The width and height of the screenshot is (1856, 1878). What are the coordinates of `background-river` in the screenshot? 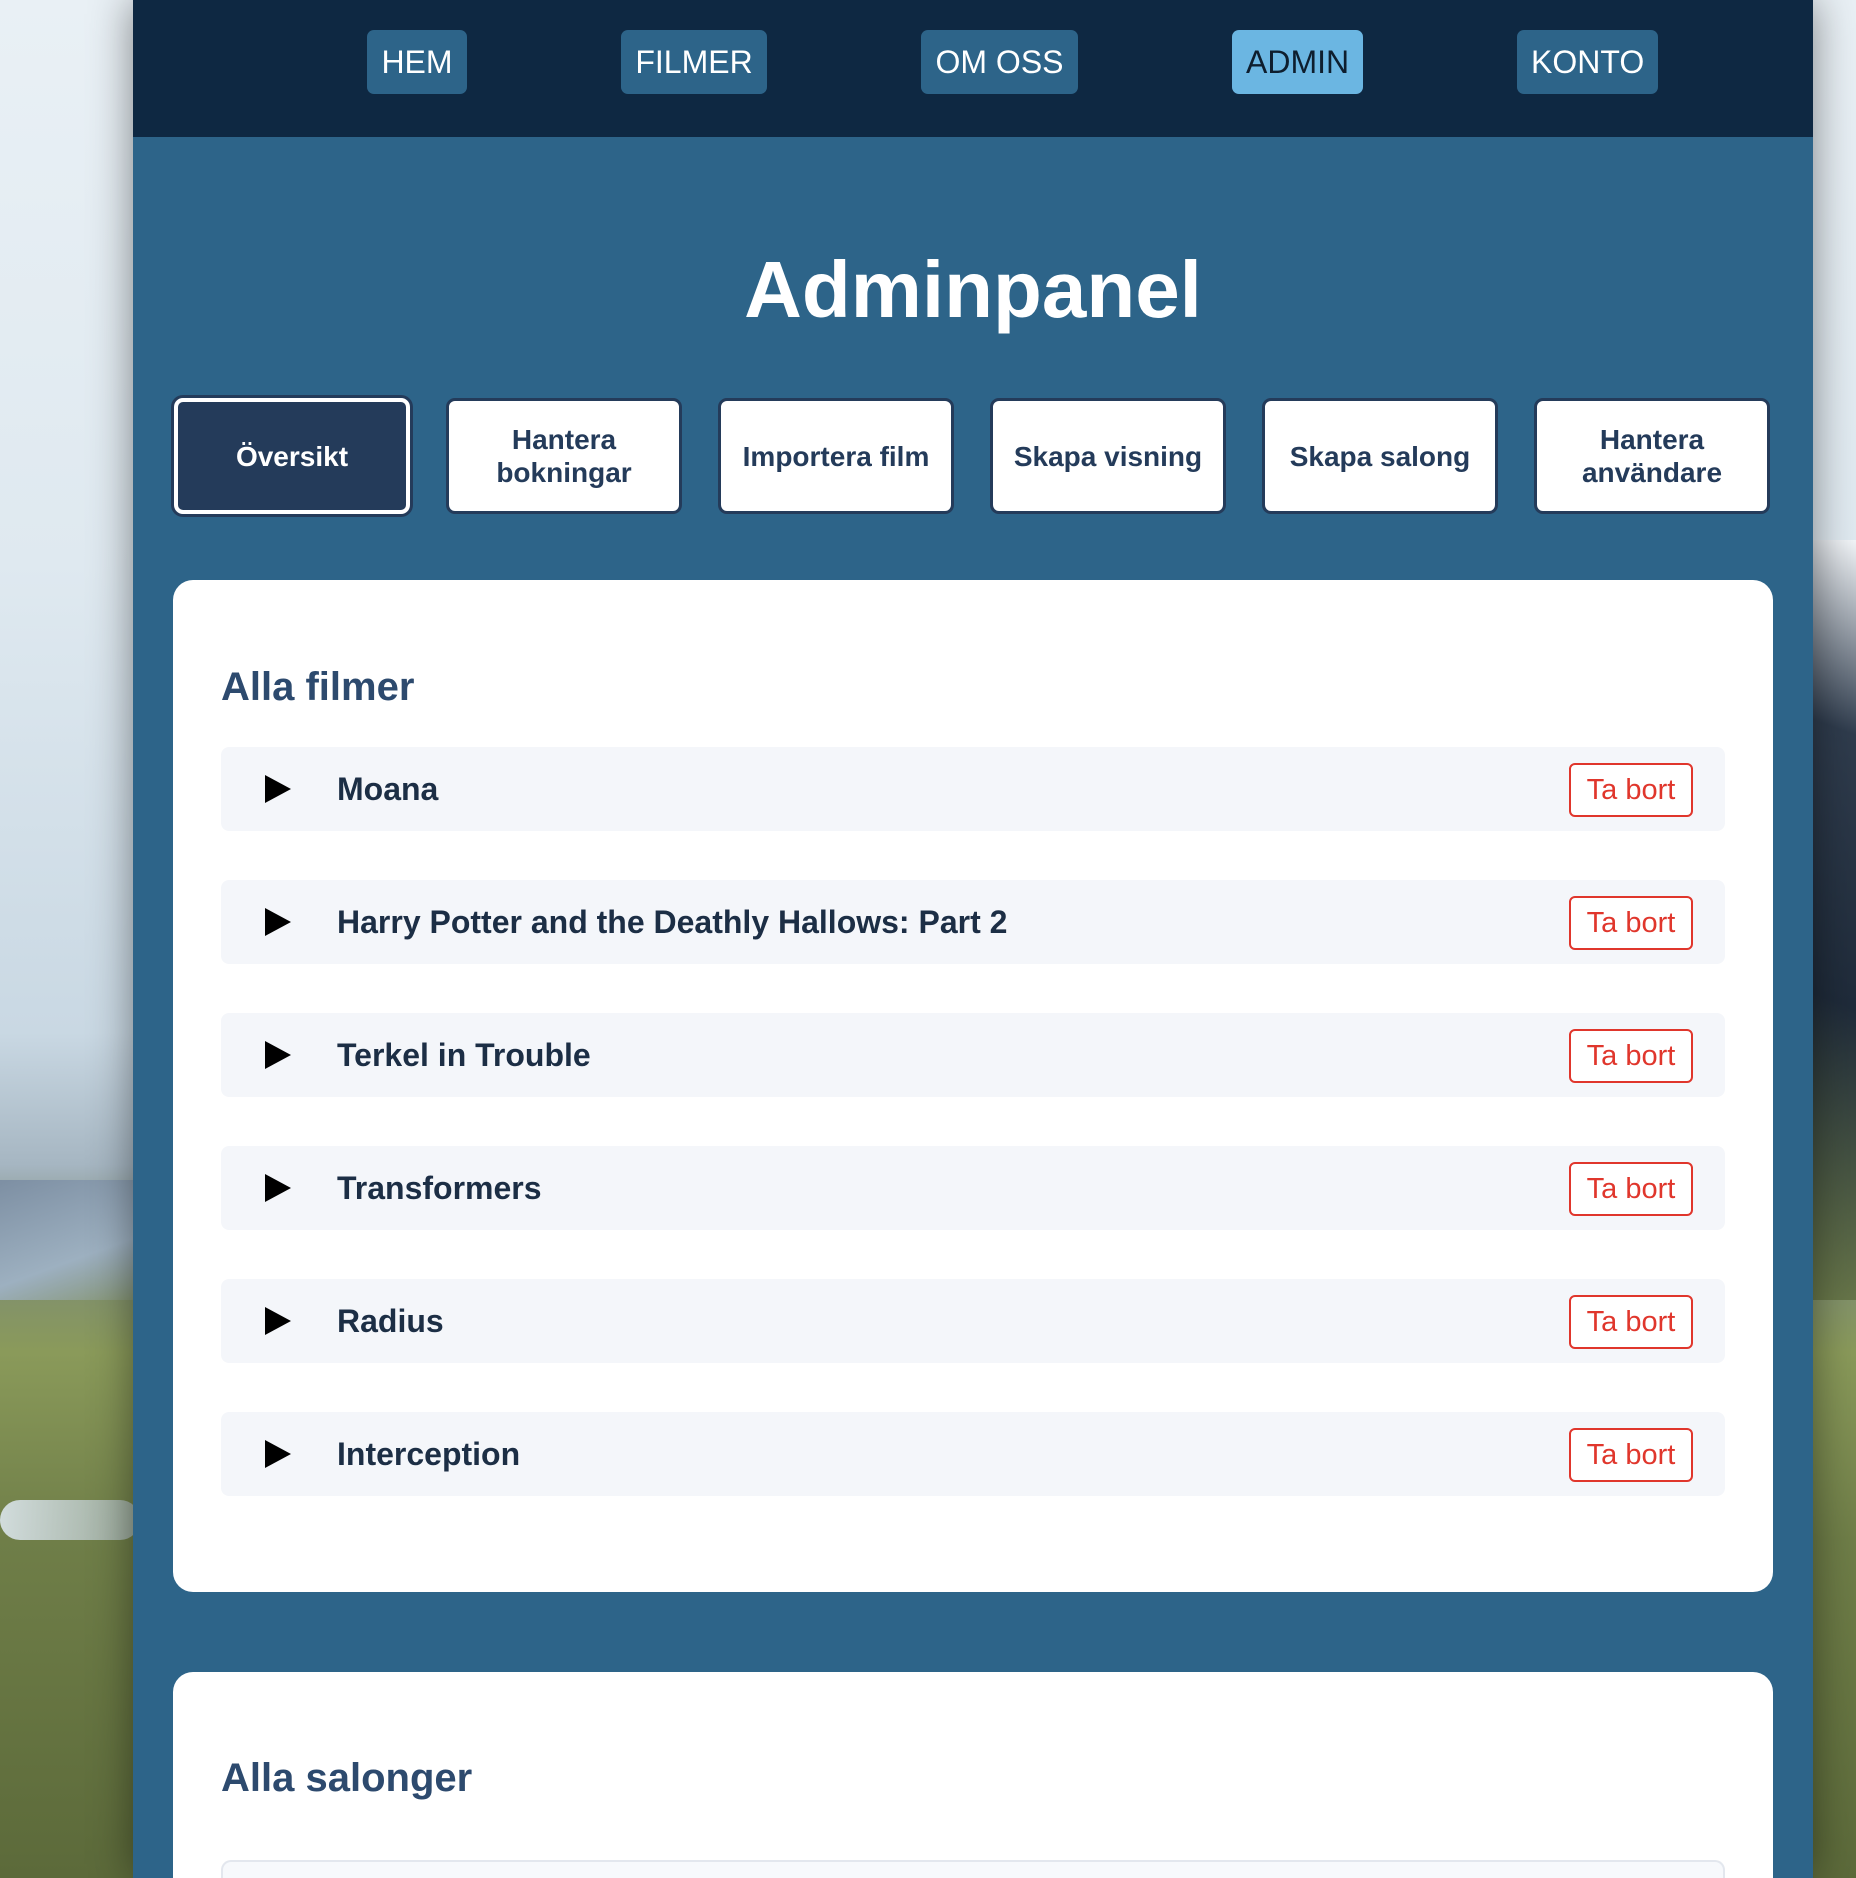 It's located at (70, 1520).